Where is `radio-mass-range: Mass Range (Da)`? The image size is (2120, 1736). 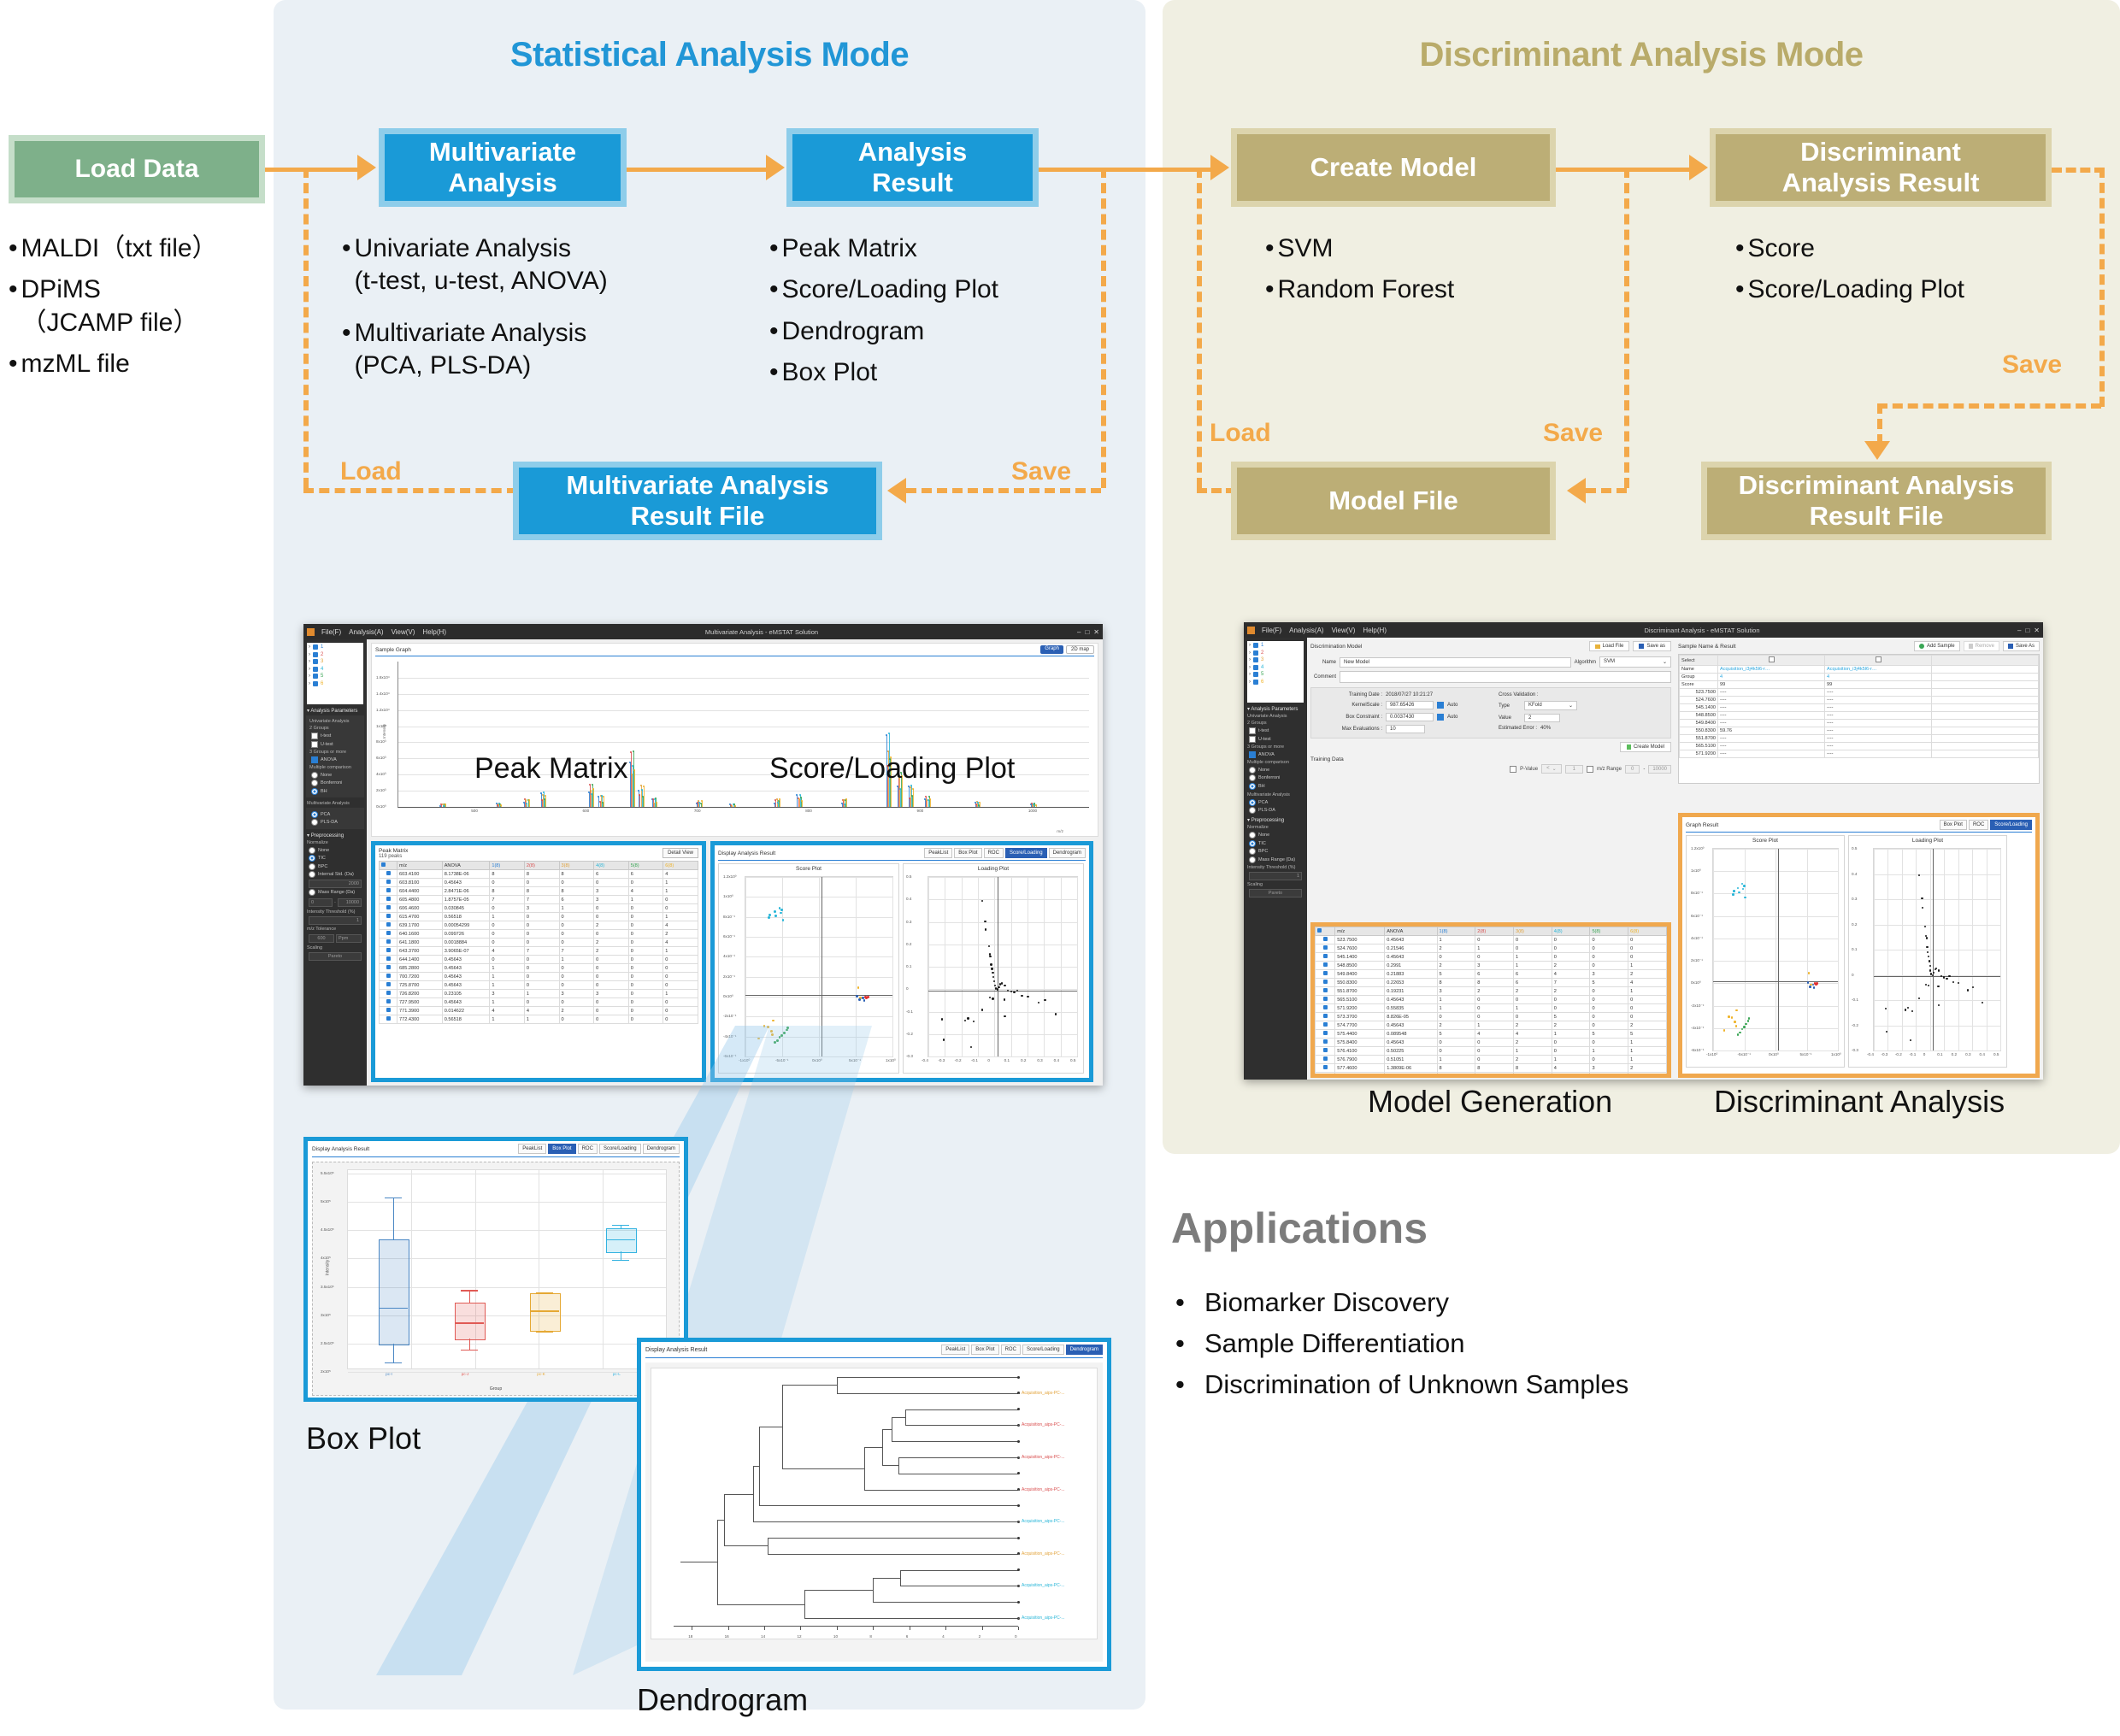 radio-mass-range: Mass Range (Da) is located at coordinates (335, 892).